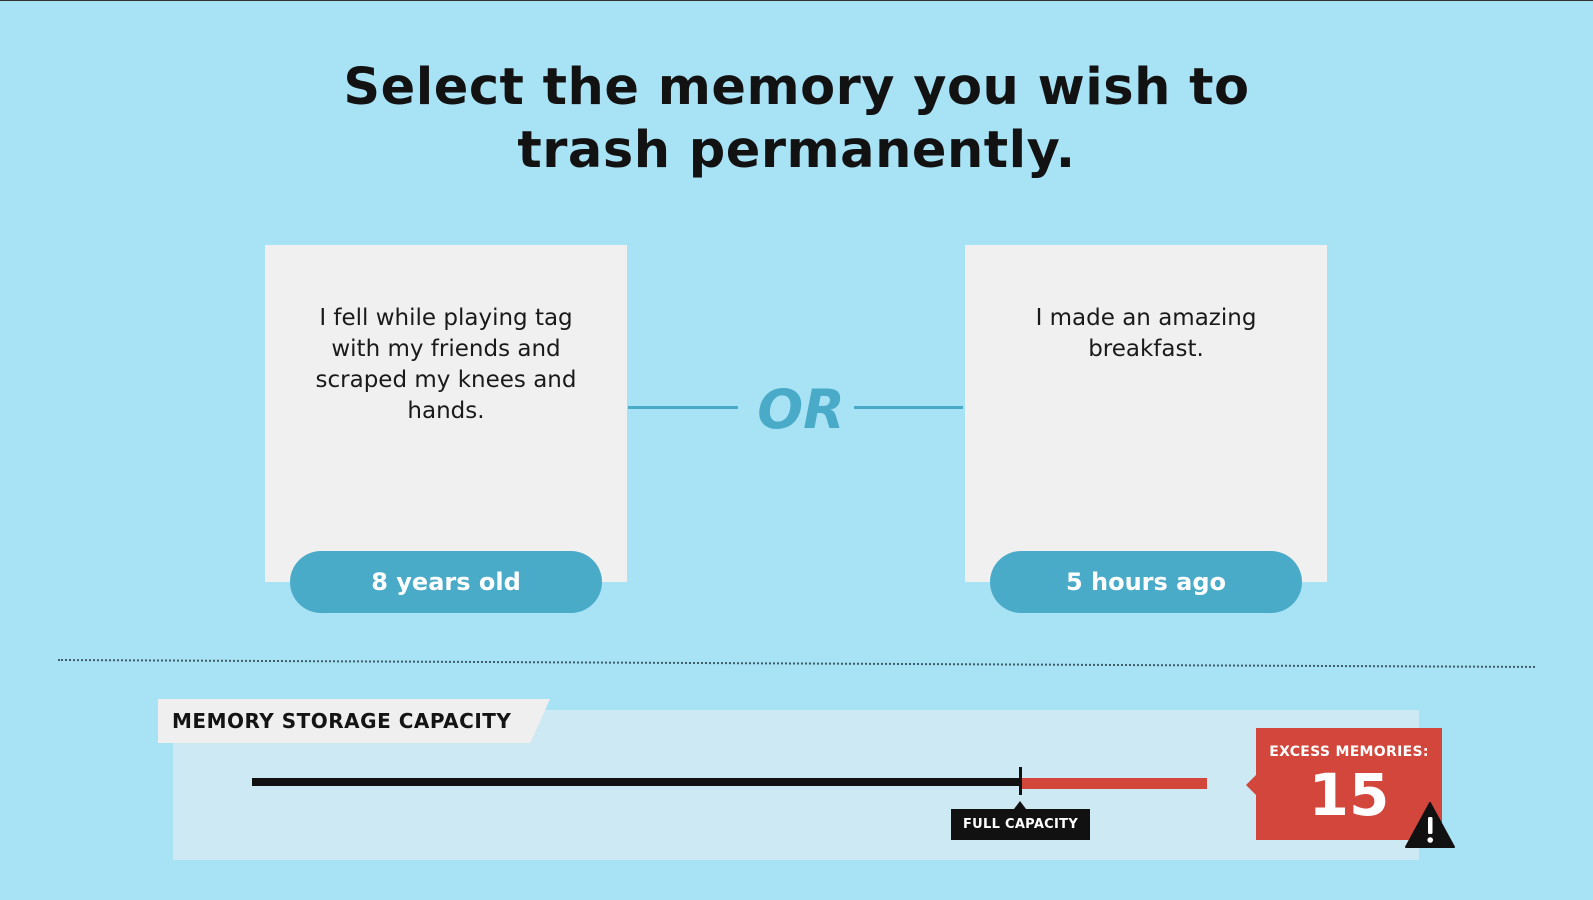 The height and width of the screenshot is (900, 1593). I want to click on full-capacity-pointer, so click(1020, 805).